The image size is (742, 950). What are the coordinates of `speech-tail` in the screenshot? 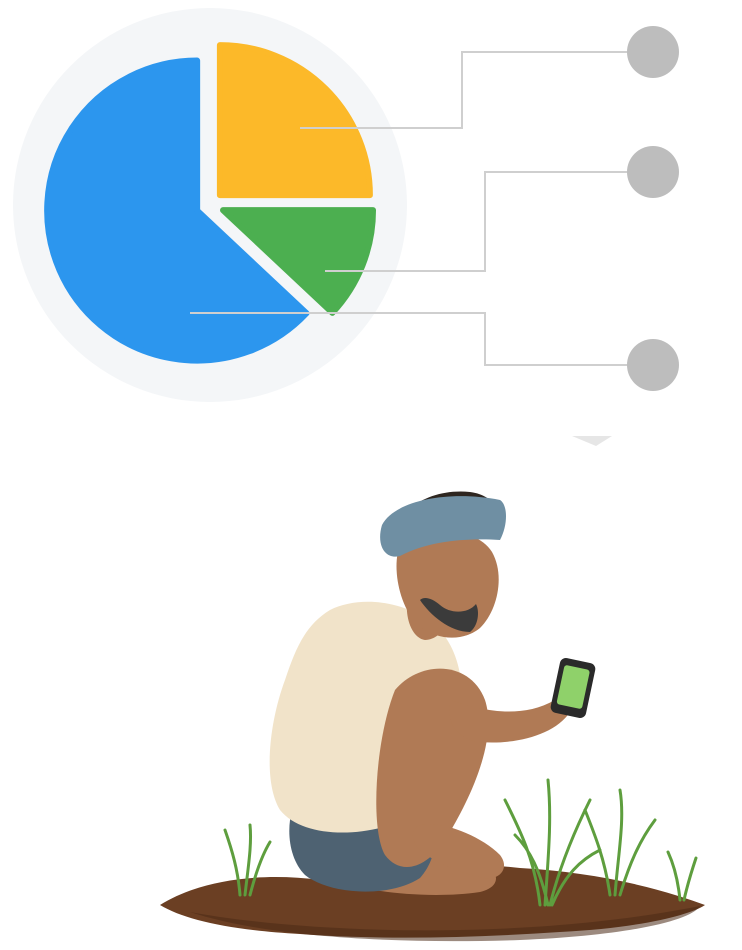 It's located at (592, 441).